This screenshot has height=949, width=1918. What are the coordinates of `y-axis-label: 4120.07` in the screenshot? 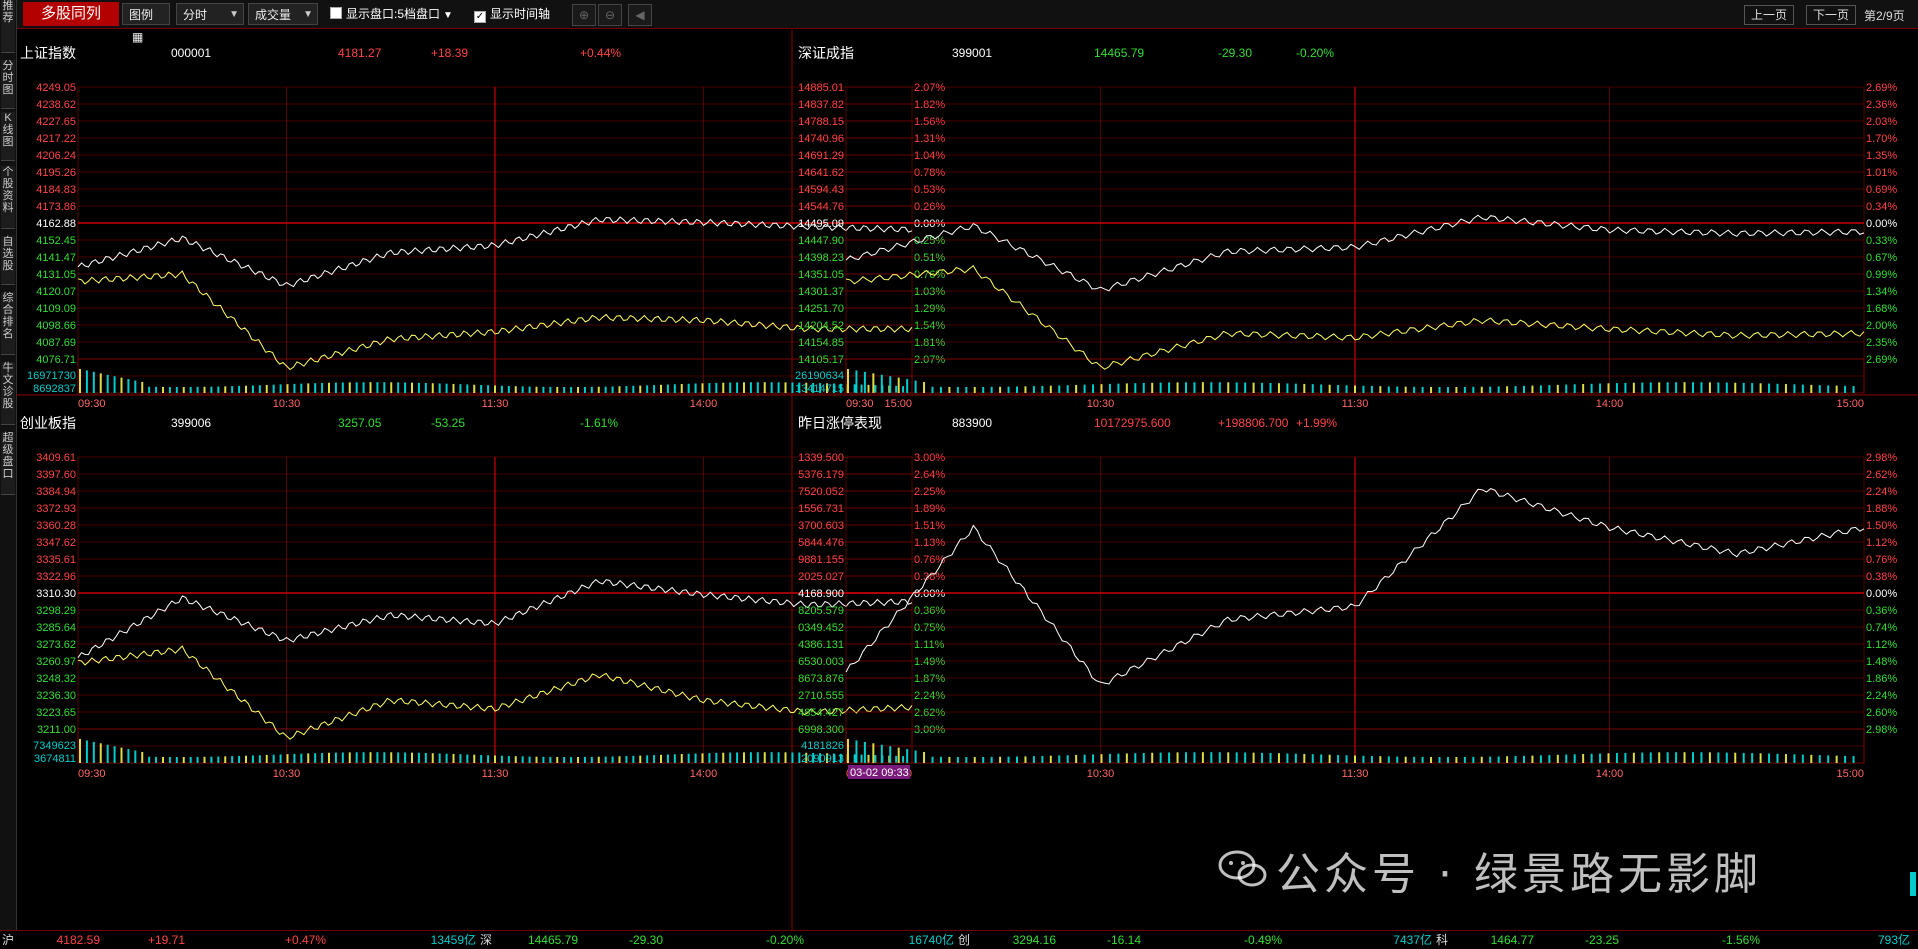 It's located at (56, 292).